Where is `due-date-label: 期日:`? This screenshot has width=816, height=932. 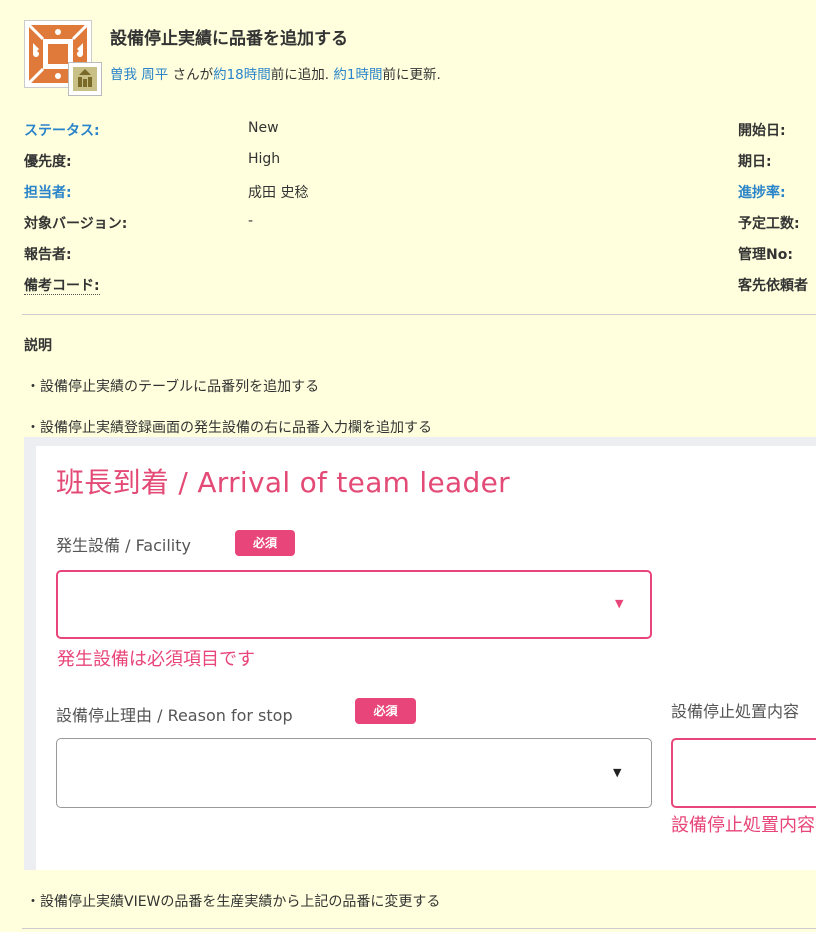
due-date-label: 期日: is located at coordinates (755, 162).